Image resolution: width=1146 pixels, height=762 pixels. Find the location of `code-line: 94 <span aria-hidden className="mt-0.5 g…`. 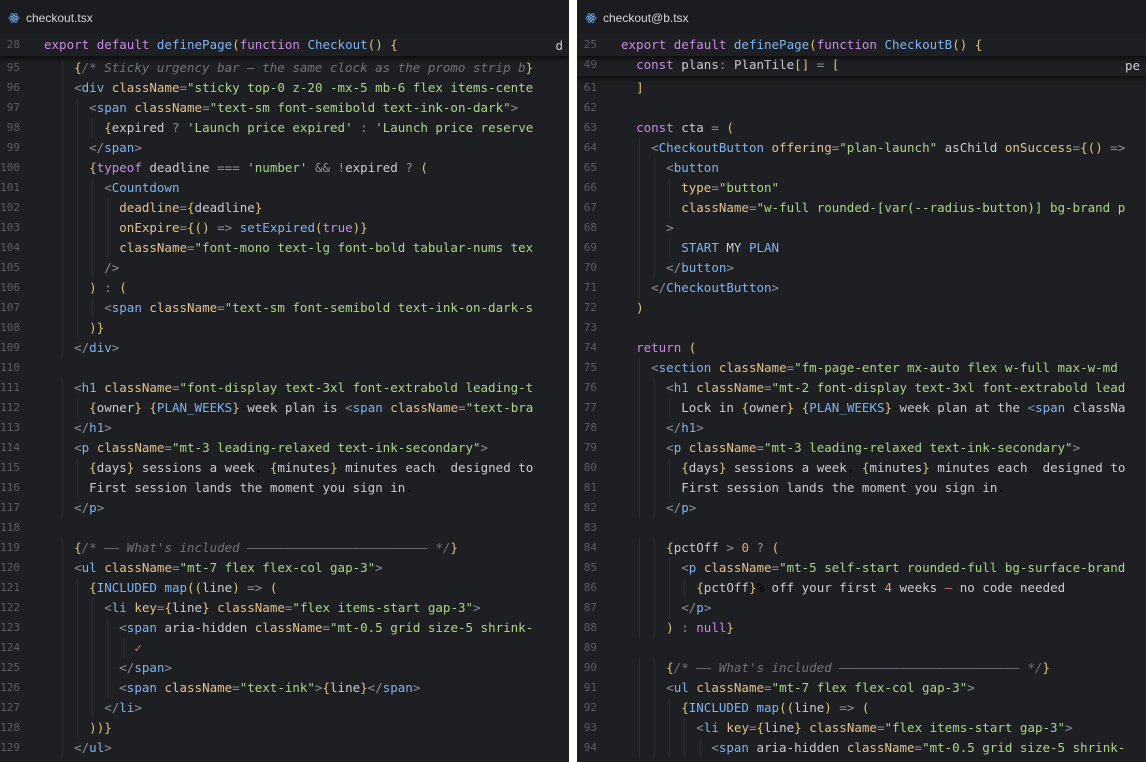

code-line: 94 <span aria-hidden className="mt-0.5 g… is located at coordinates (861, 748).